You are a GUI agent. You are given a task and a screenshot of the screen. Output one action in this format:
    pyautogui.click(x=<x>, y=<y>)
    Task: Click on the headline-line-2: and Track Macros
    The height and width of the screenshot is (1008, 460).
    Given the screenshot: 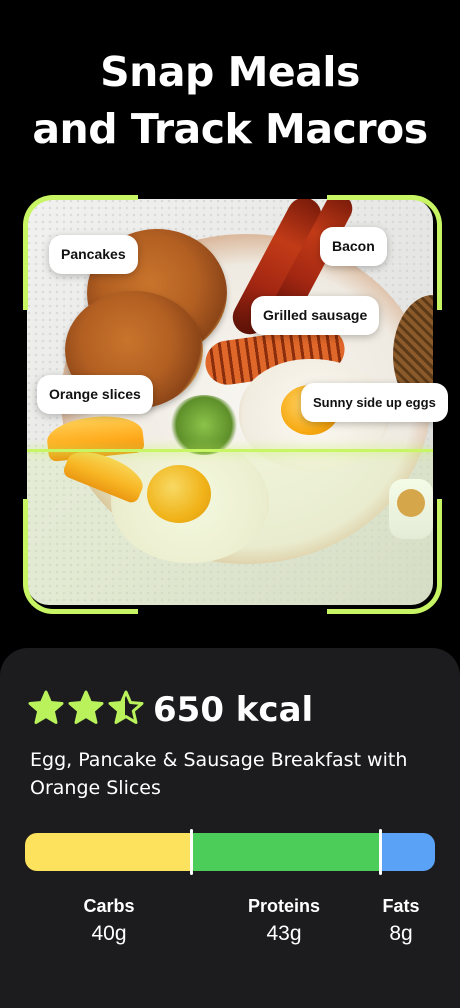 What is the action you would take?
    pyautogui.click(x=230, y=129)
    